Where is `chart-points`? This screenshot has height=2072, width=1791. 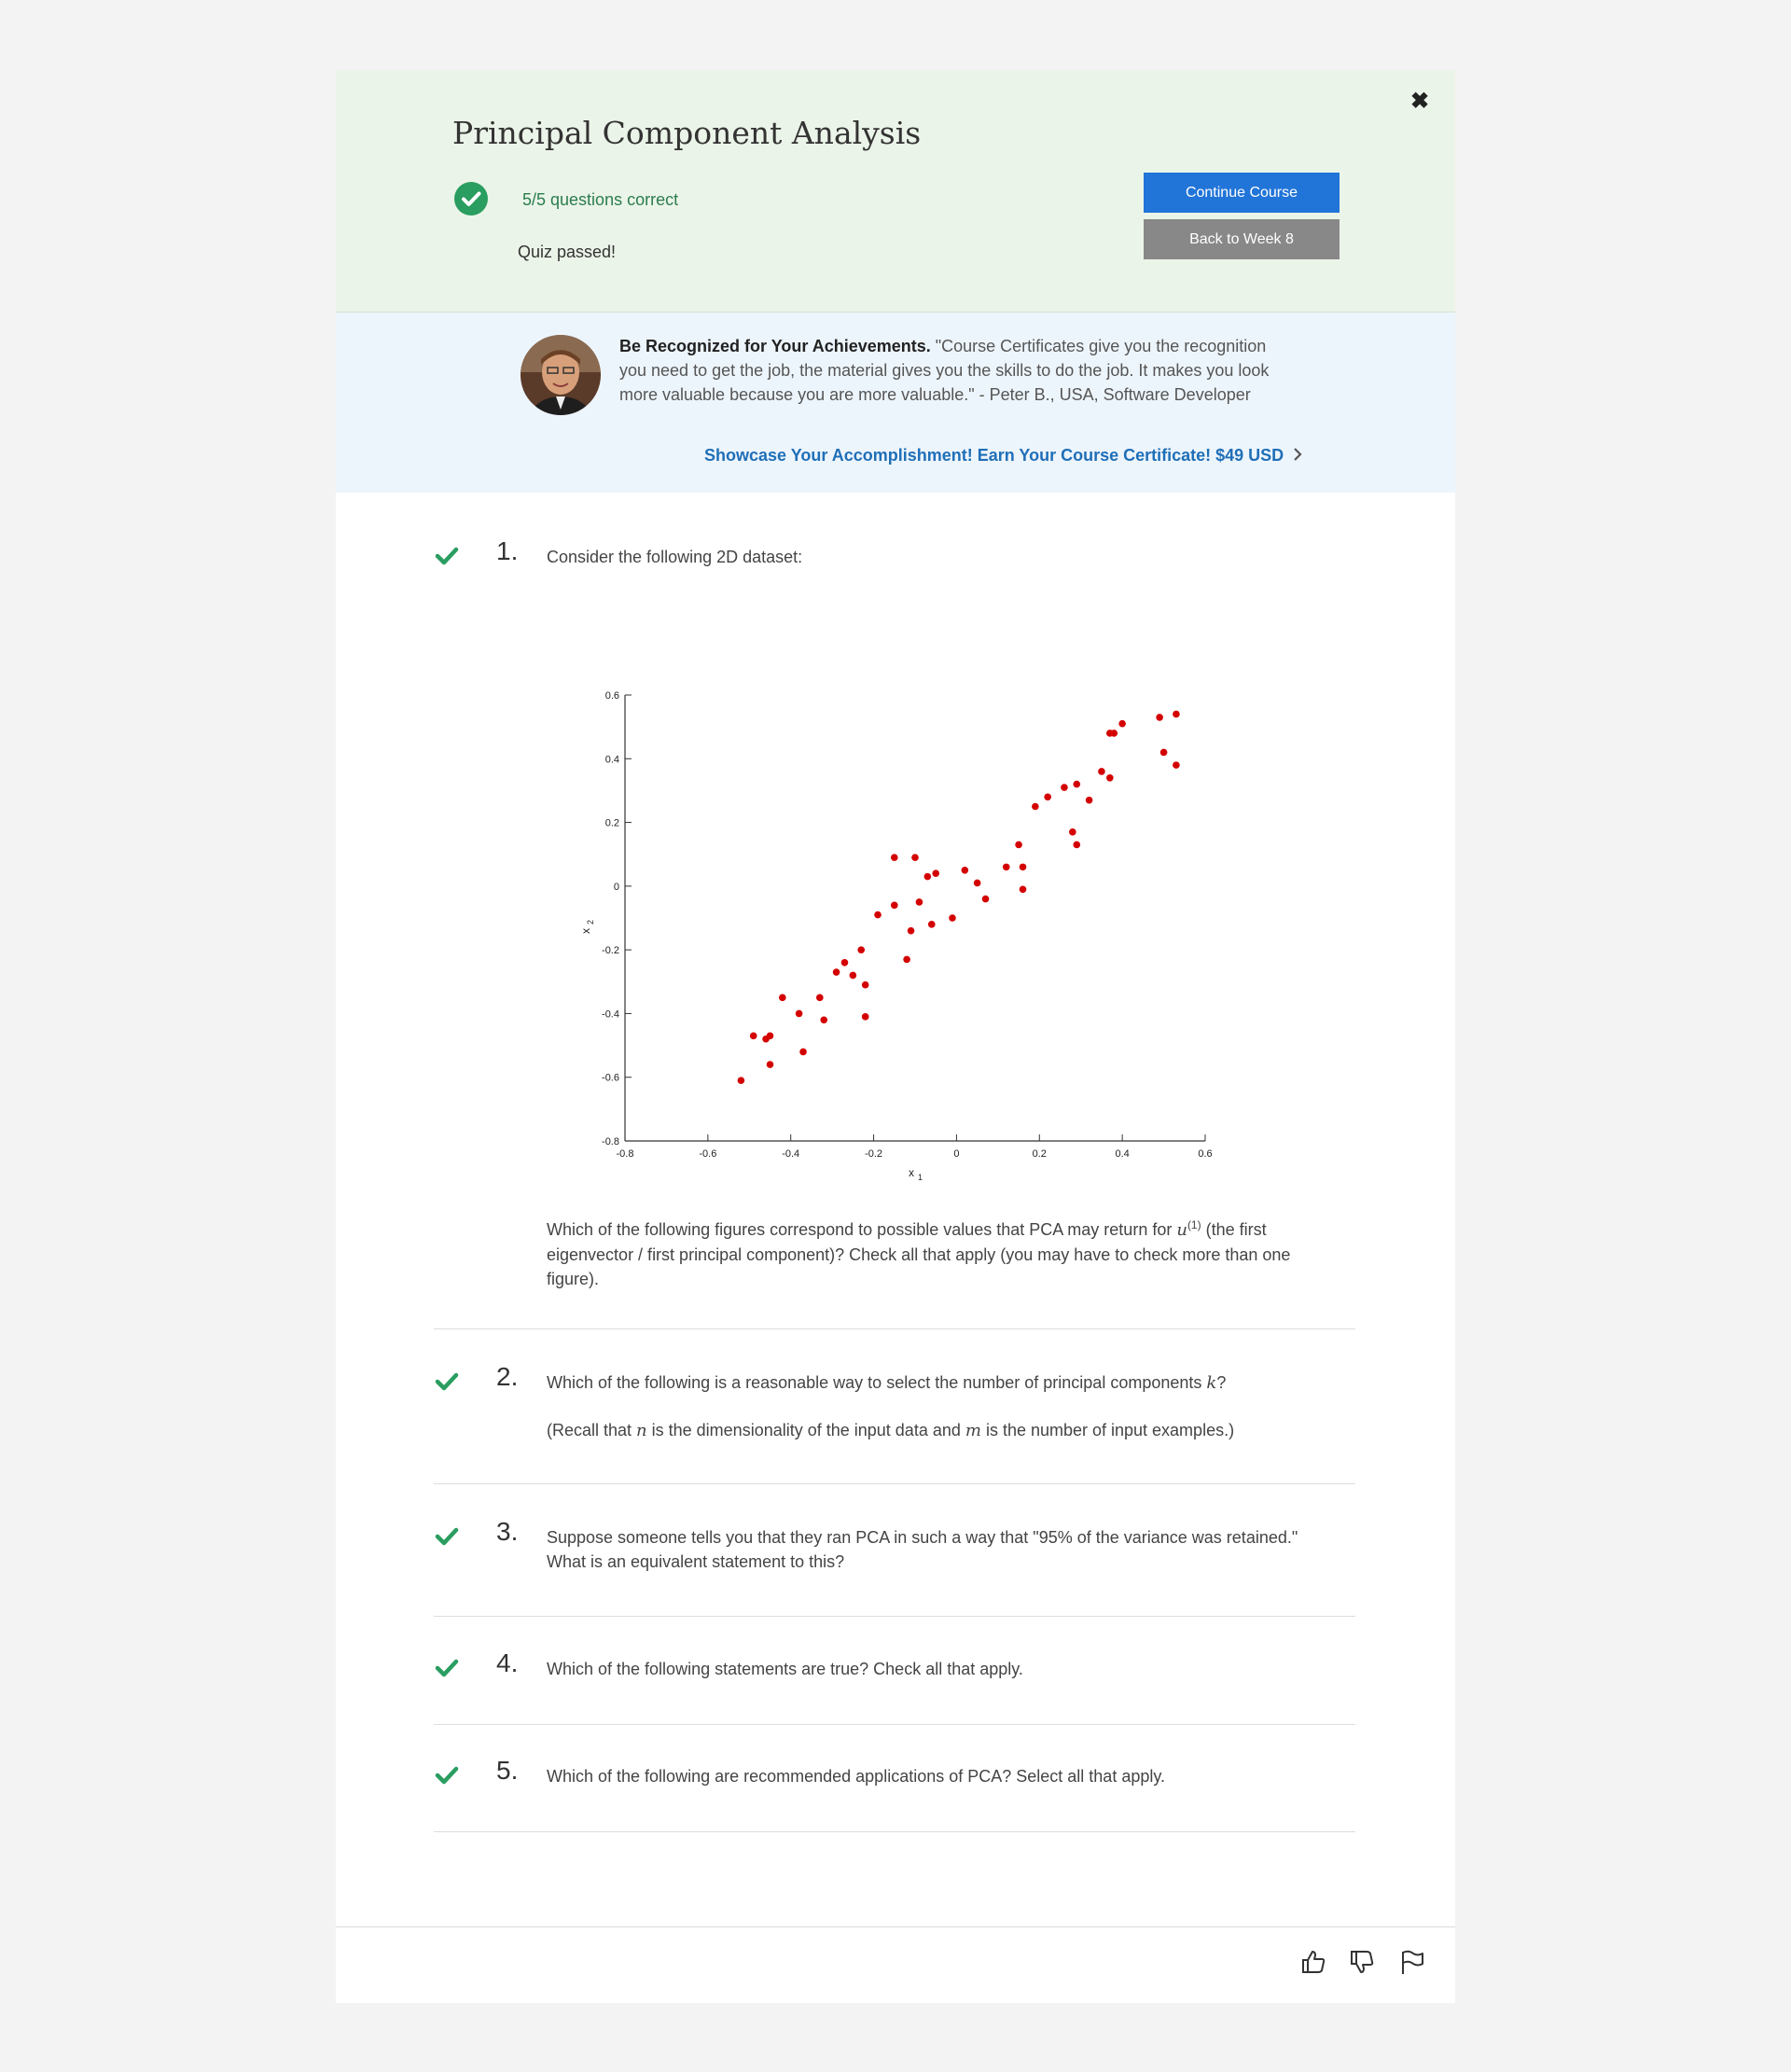
chart-points is located at coordinates (958, 897).